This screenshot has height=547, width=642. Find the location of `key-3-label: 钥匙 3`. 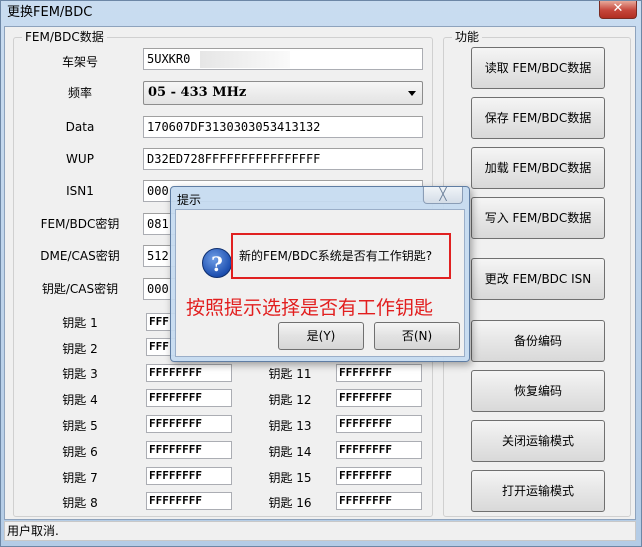

key-3-label: 钥匙 3 is located at coordinates (80, 374).